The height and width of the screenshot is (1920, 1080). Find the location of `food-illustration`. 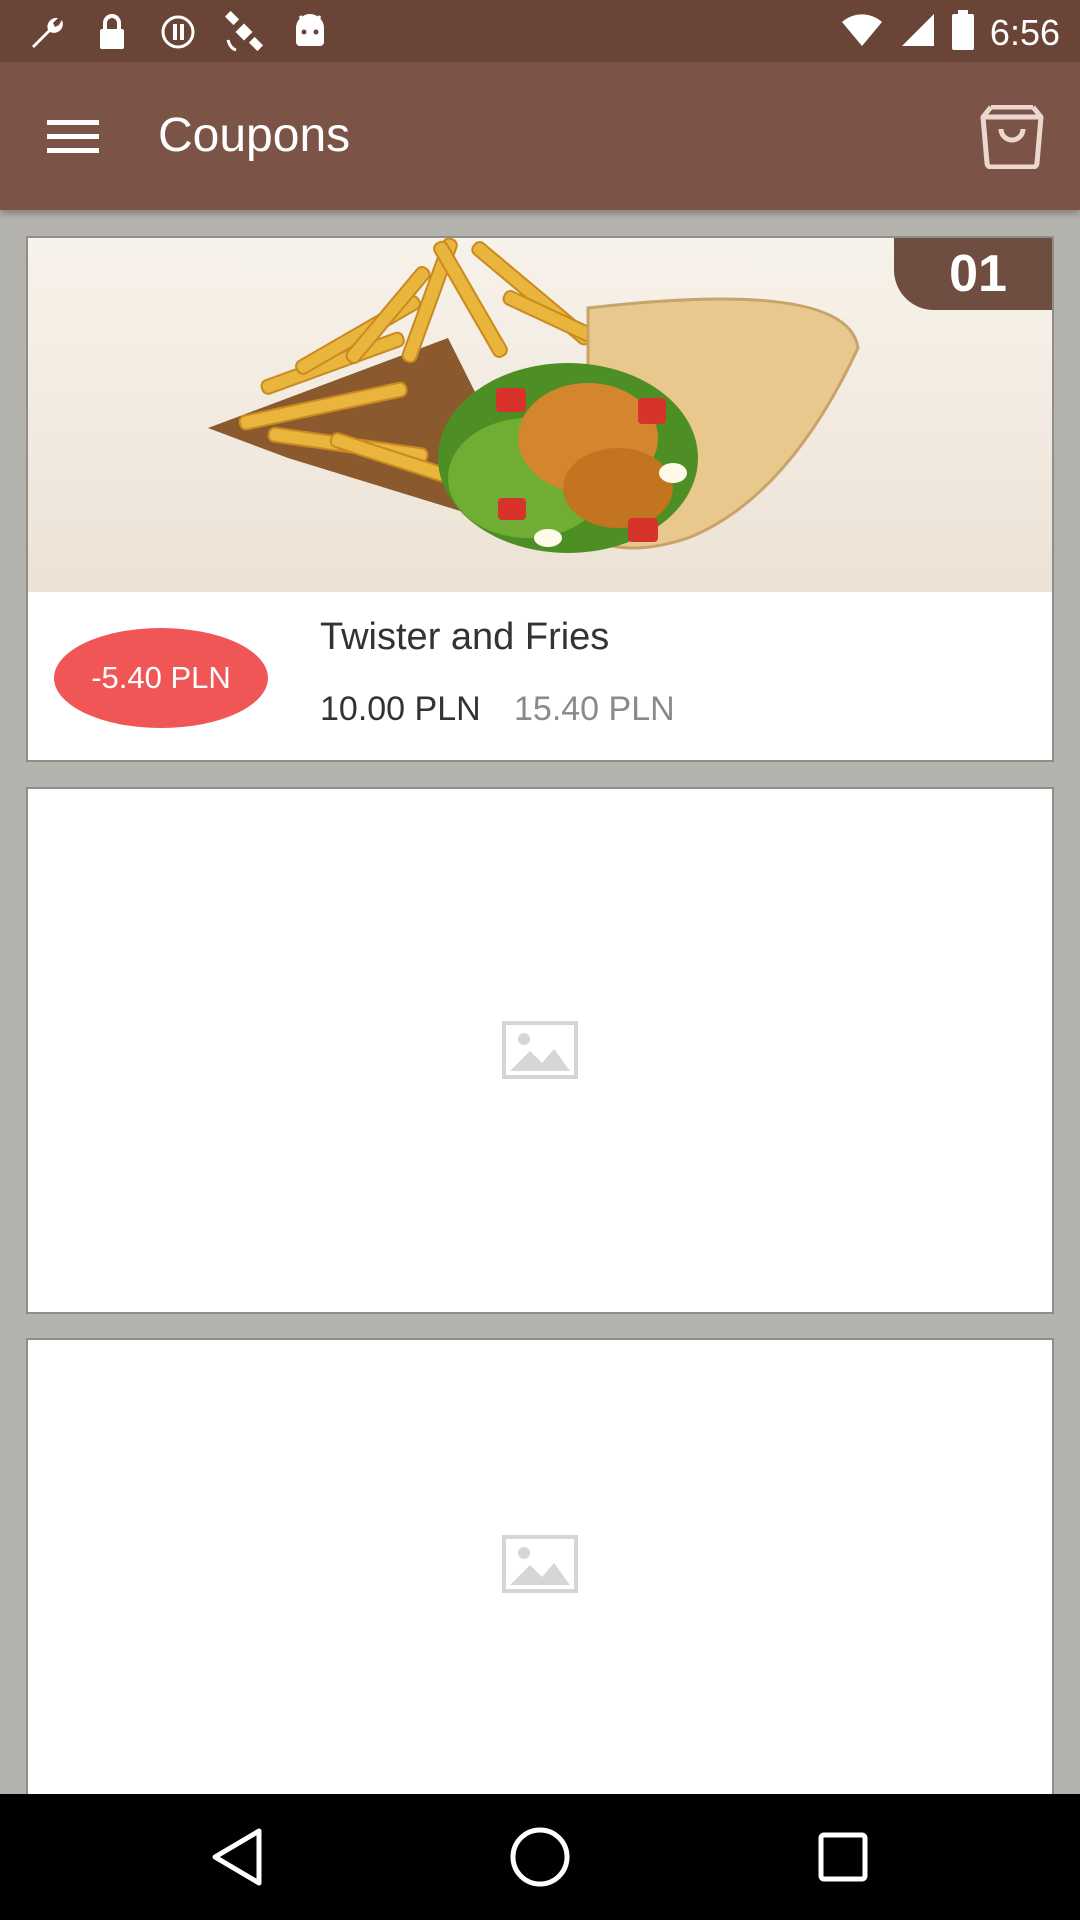

food-illustration is located at coordinates (534, 395).